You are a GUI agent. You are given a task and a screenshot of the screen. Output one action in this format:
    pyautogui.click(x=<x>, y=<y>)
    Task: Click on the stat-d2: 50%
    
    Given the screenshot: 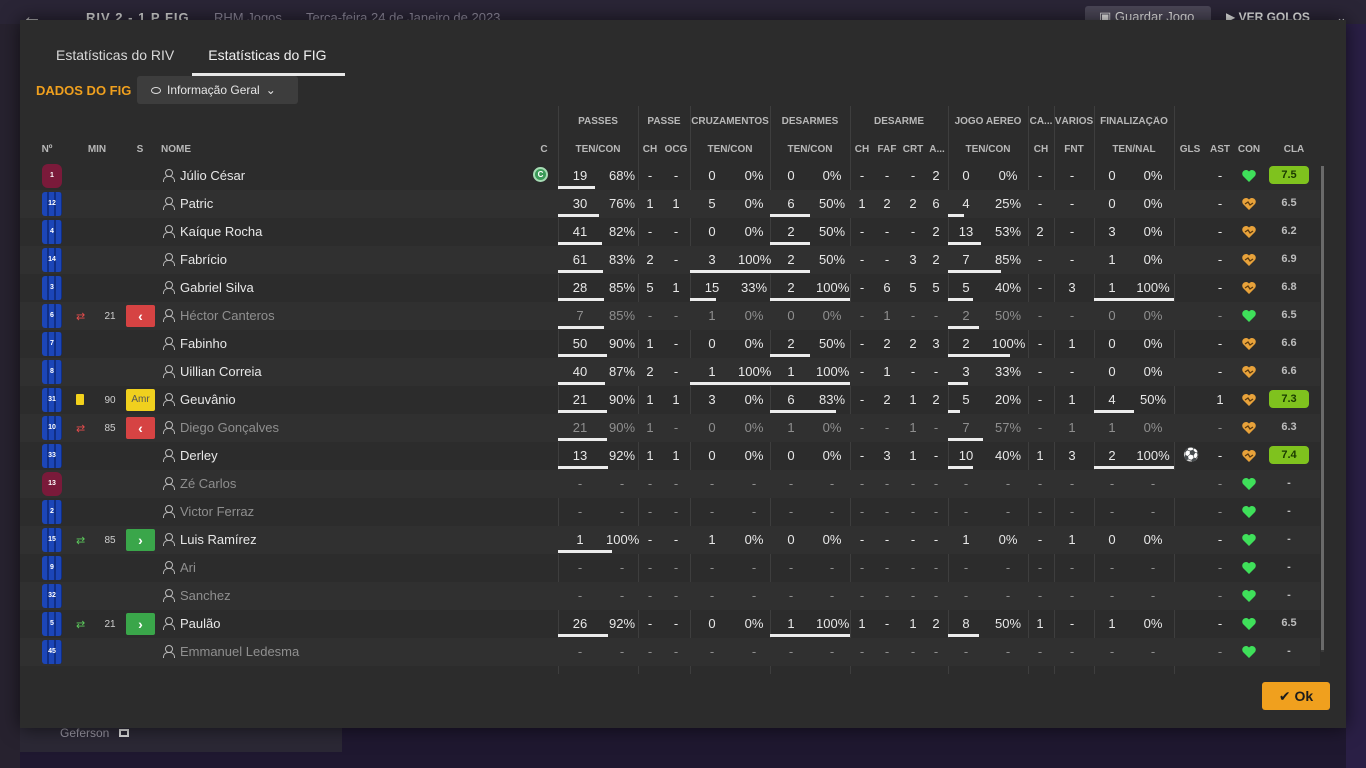 What is the action you would take?
    pyautogui.click(x=832, y=203)
    